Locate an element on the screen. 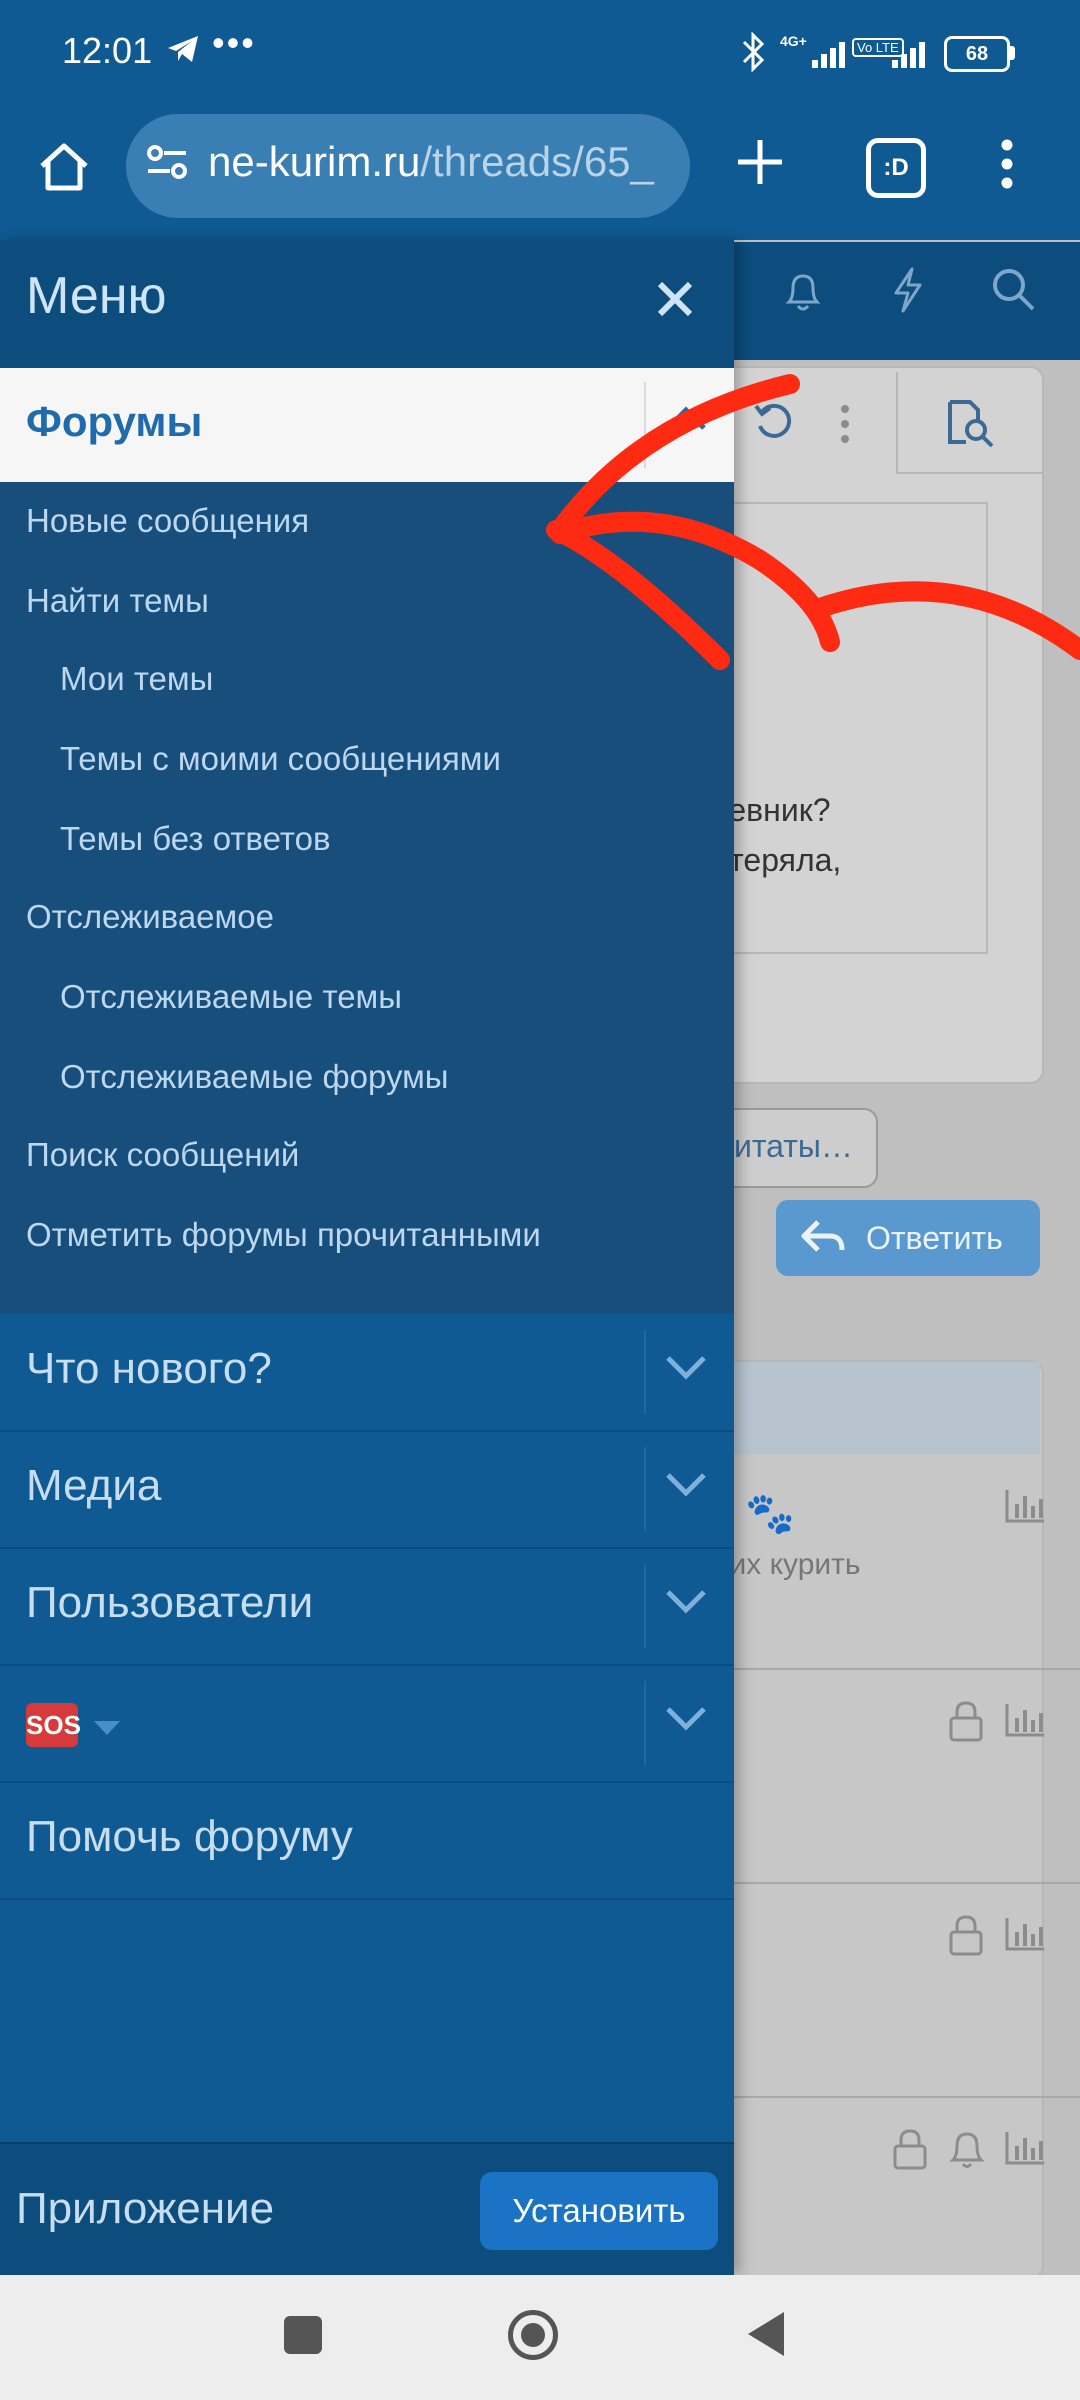 Image resolution: width=1080 pixels, height=2400 pixels. home-nav-dot is located at coordinates (533, 2335).